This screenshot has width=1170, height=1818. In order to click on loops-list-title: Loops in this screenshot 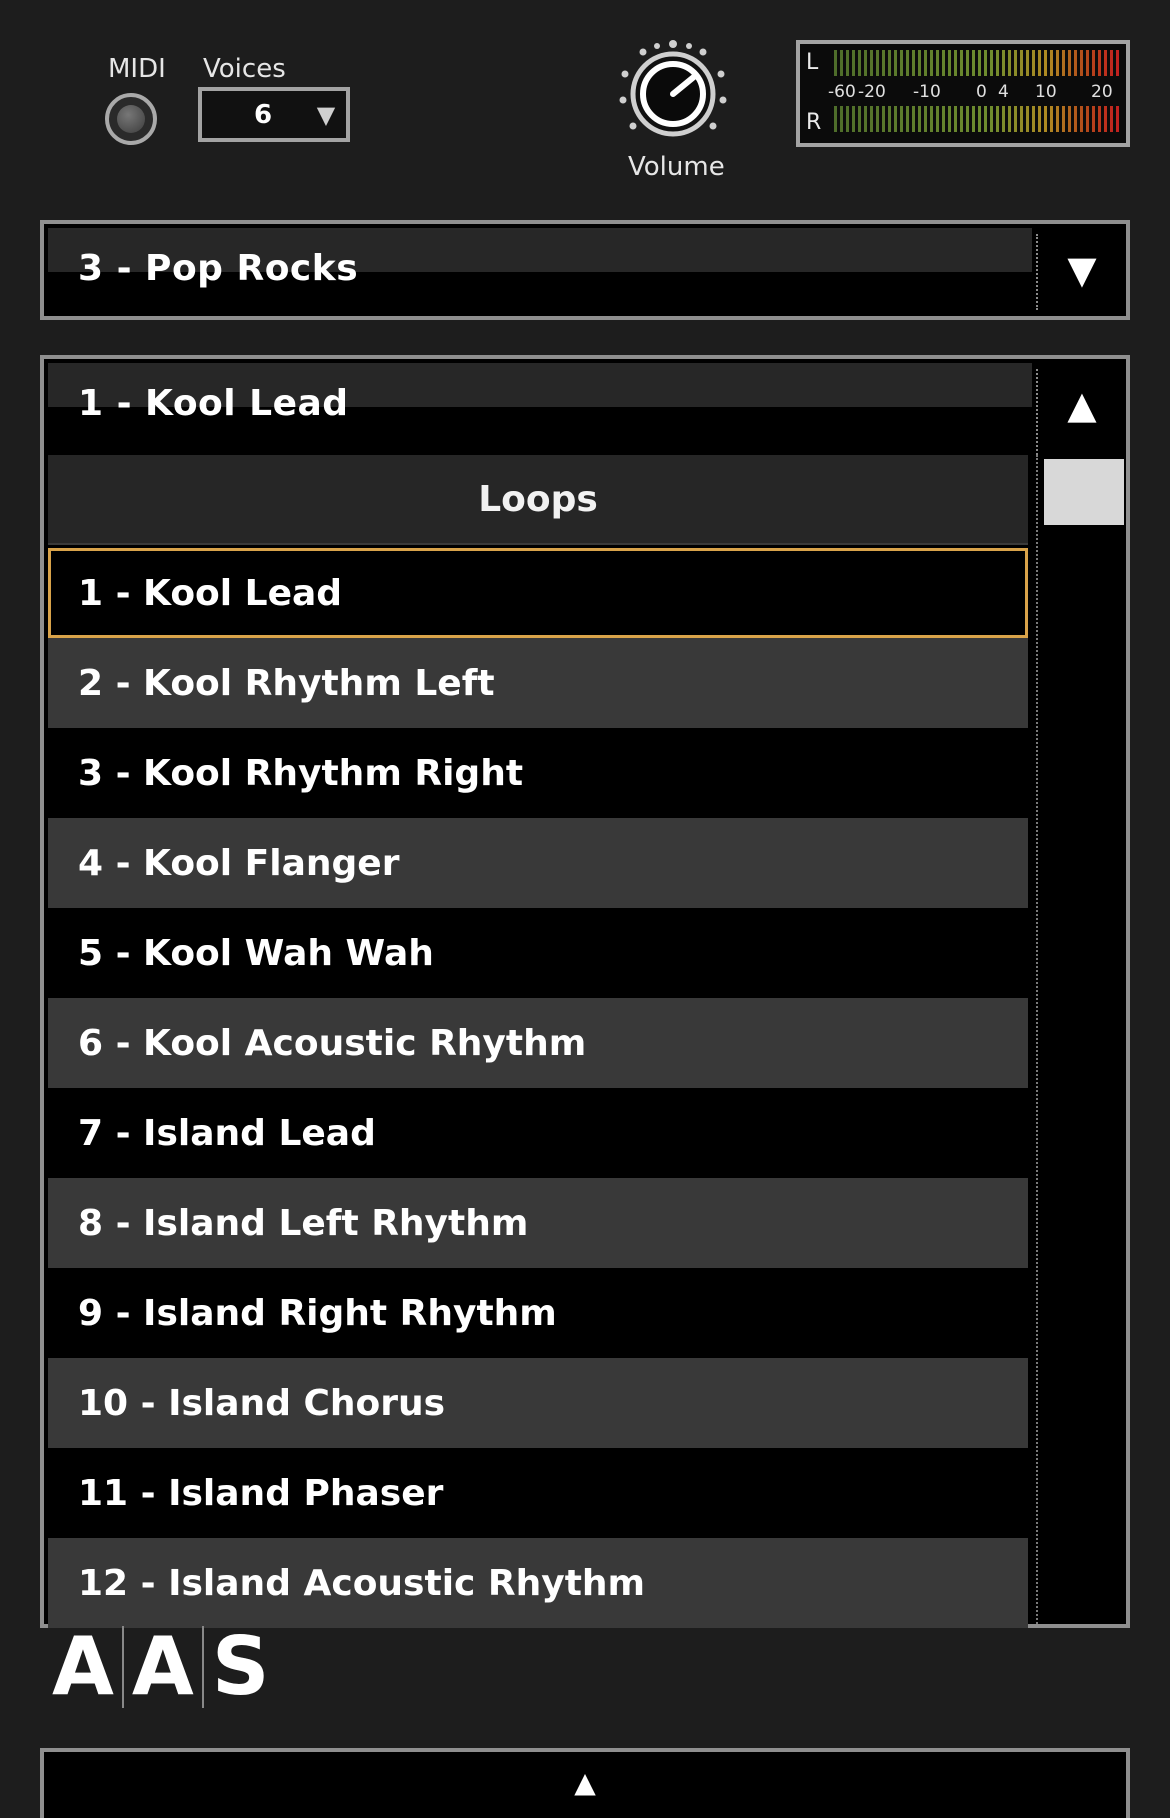, I will do `click(538, 500)`.